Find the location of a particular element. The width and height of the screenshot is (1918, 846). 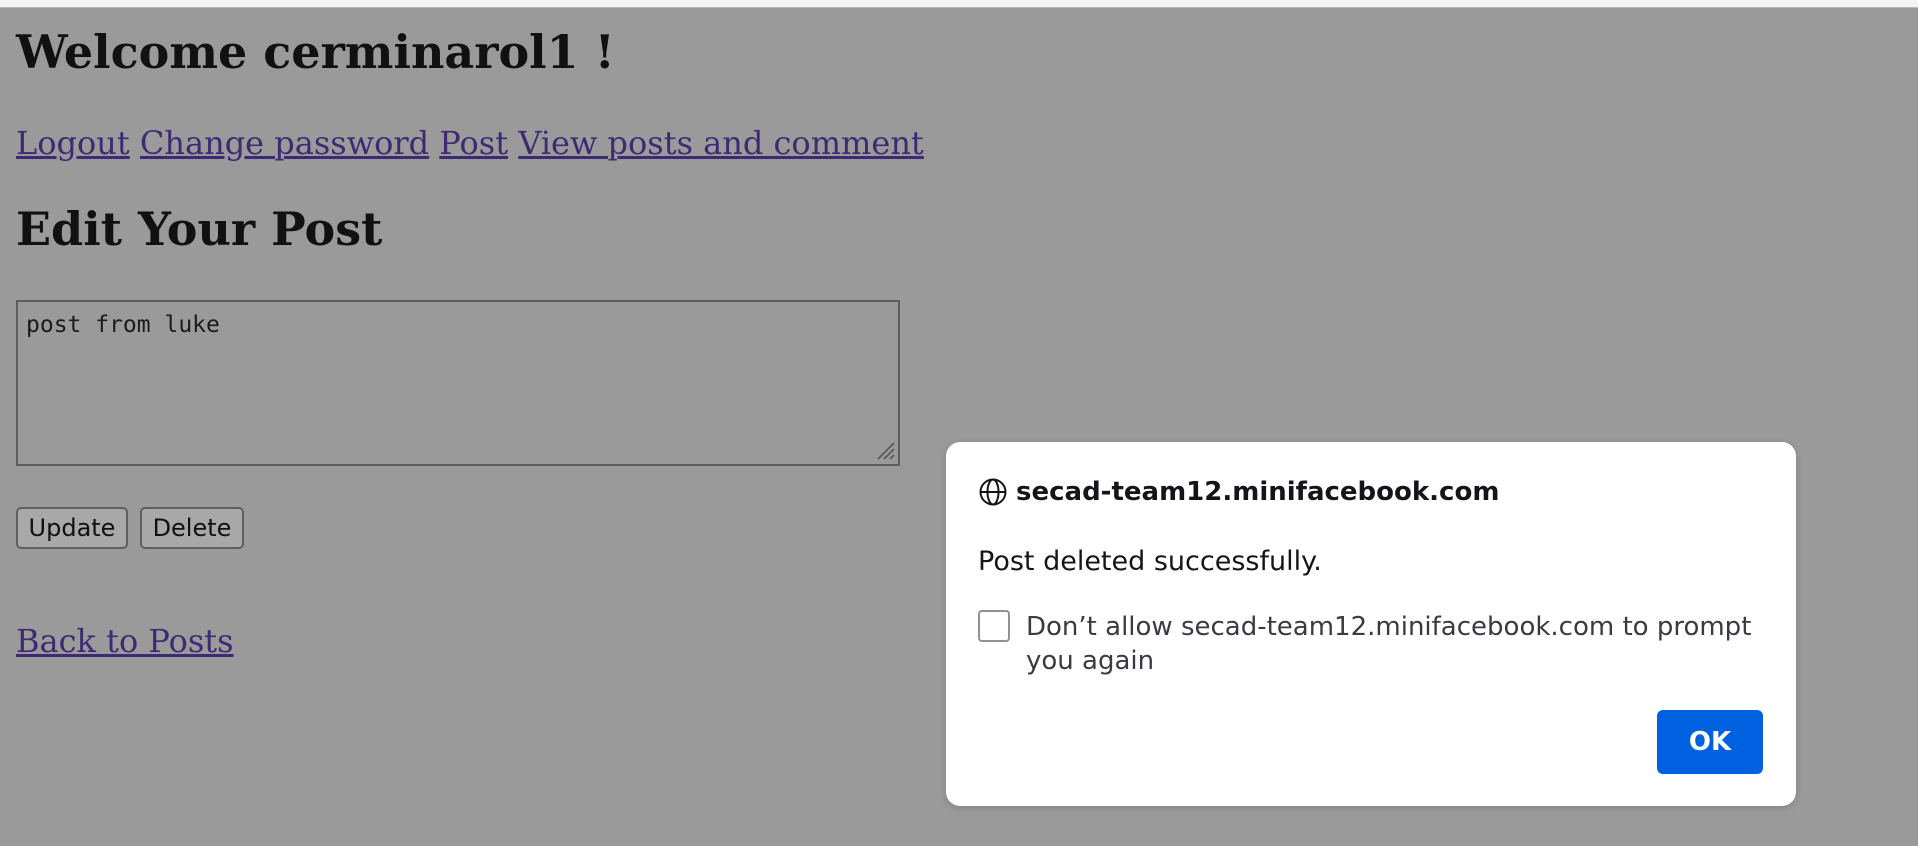

dialog-message: Post deleted successfully. is located at coordinates (1150, 561).